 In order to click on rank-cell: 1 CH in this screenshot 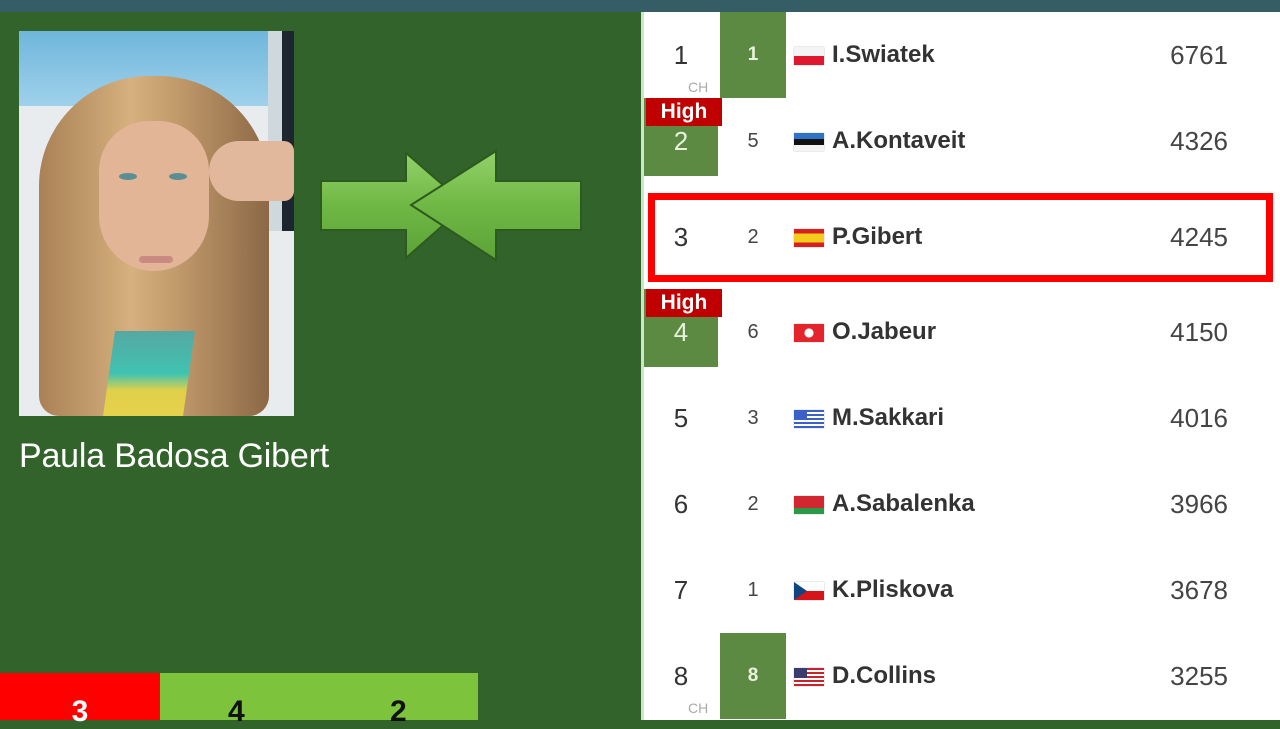, I will do `click(681, 55)`.